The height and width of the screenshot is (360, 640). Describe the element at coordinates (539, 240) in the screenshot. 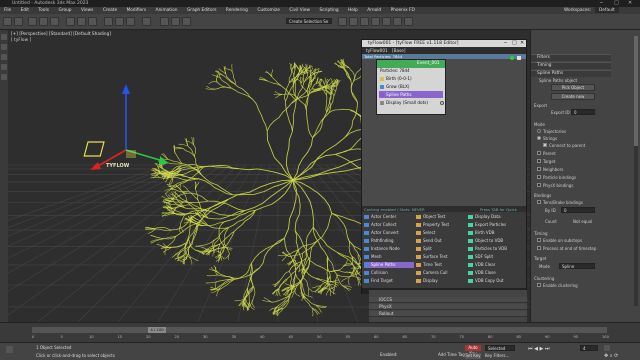

I see `enable-substeps-checkbox` at that location.